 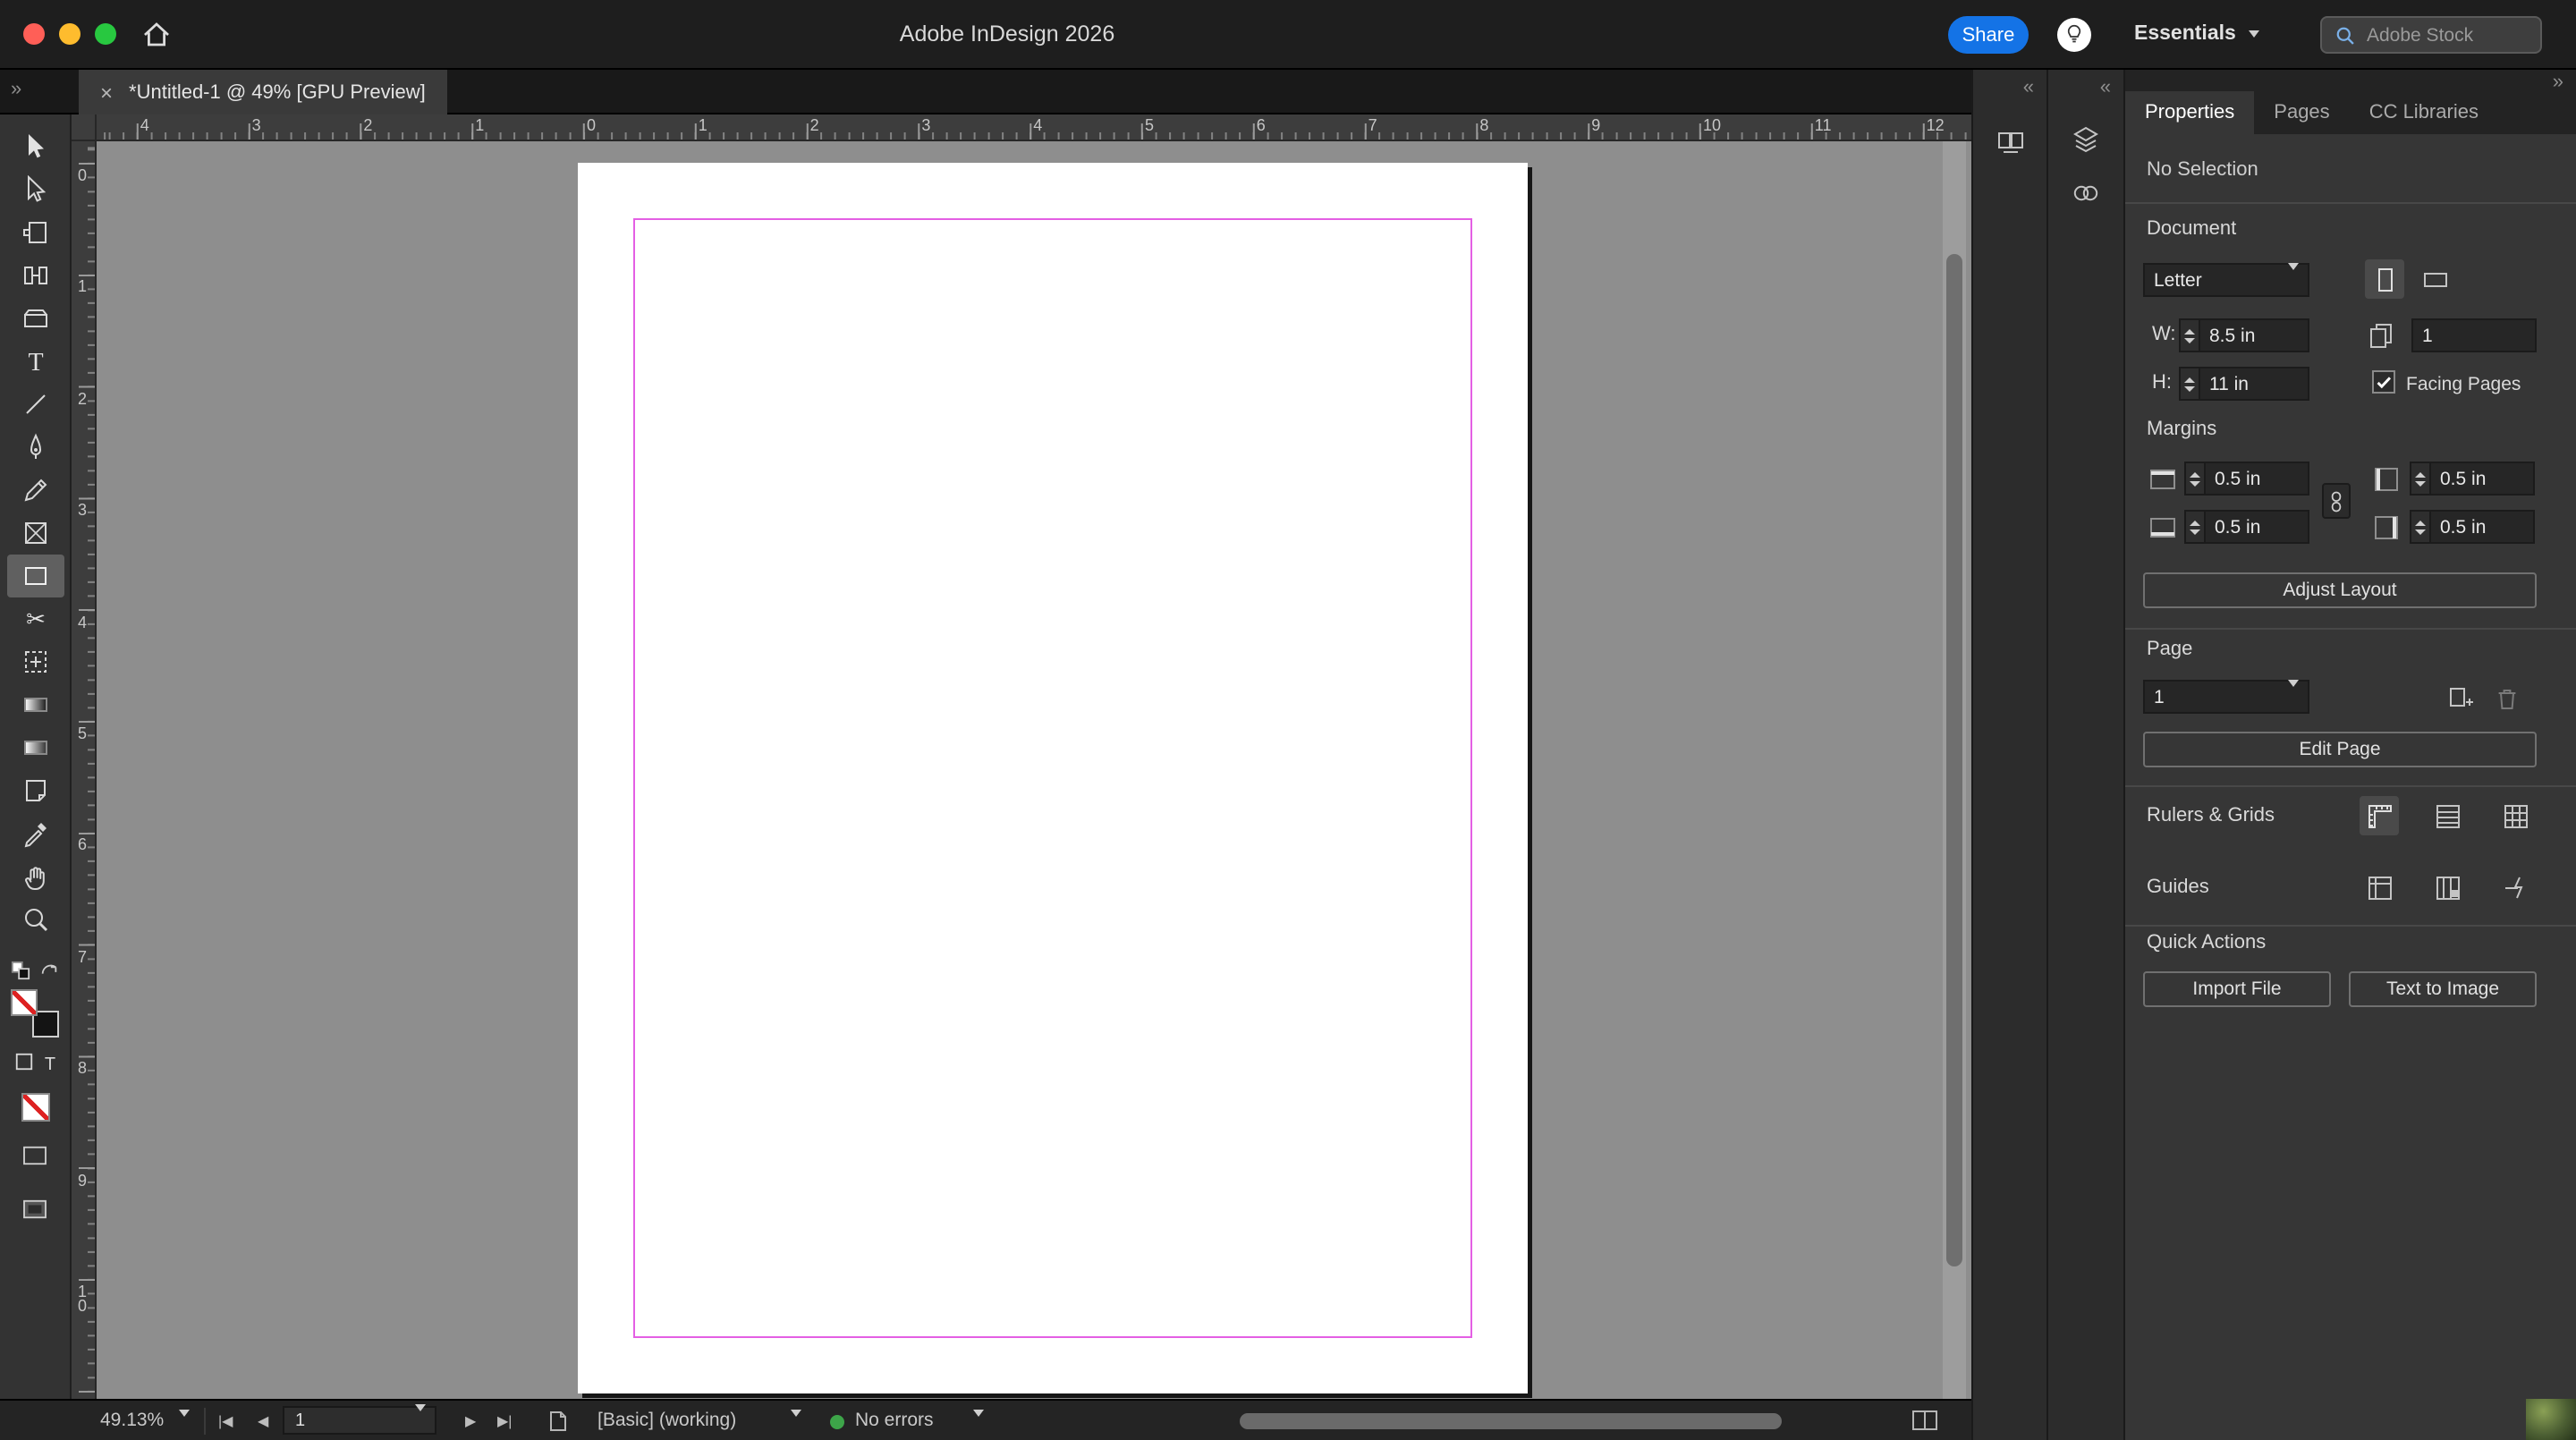 I want to click on gradient-feather-tool, so click(x=35, y=748).